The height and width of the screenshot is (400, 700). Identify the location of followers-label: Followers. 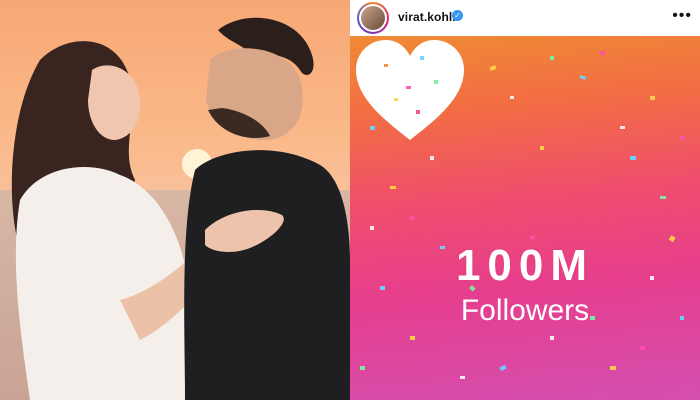
(525, 310).